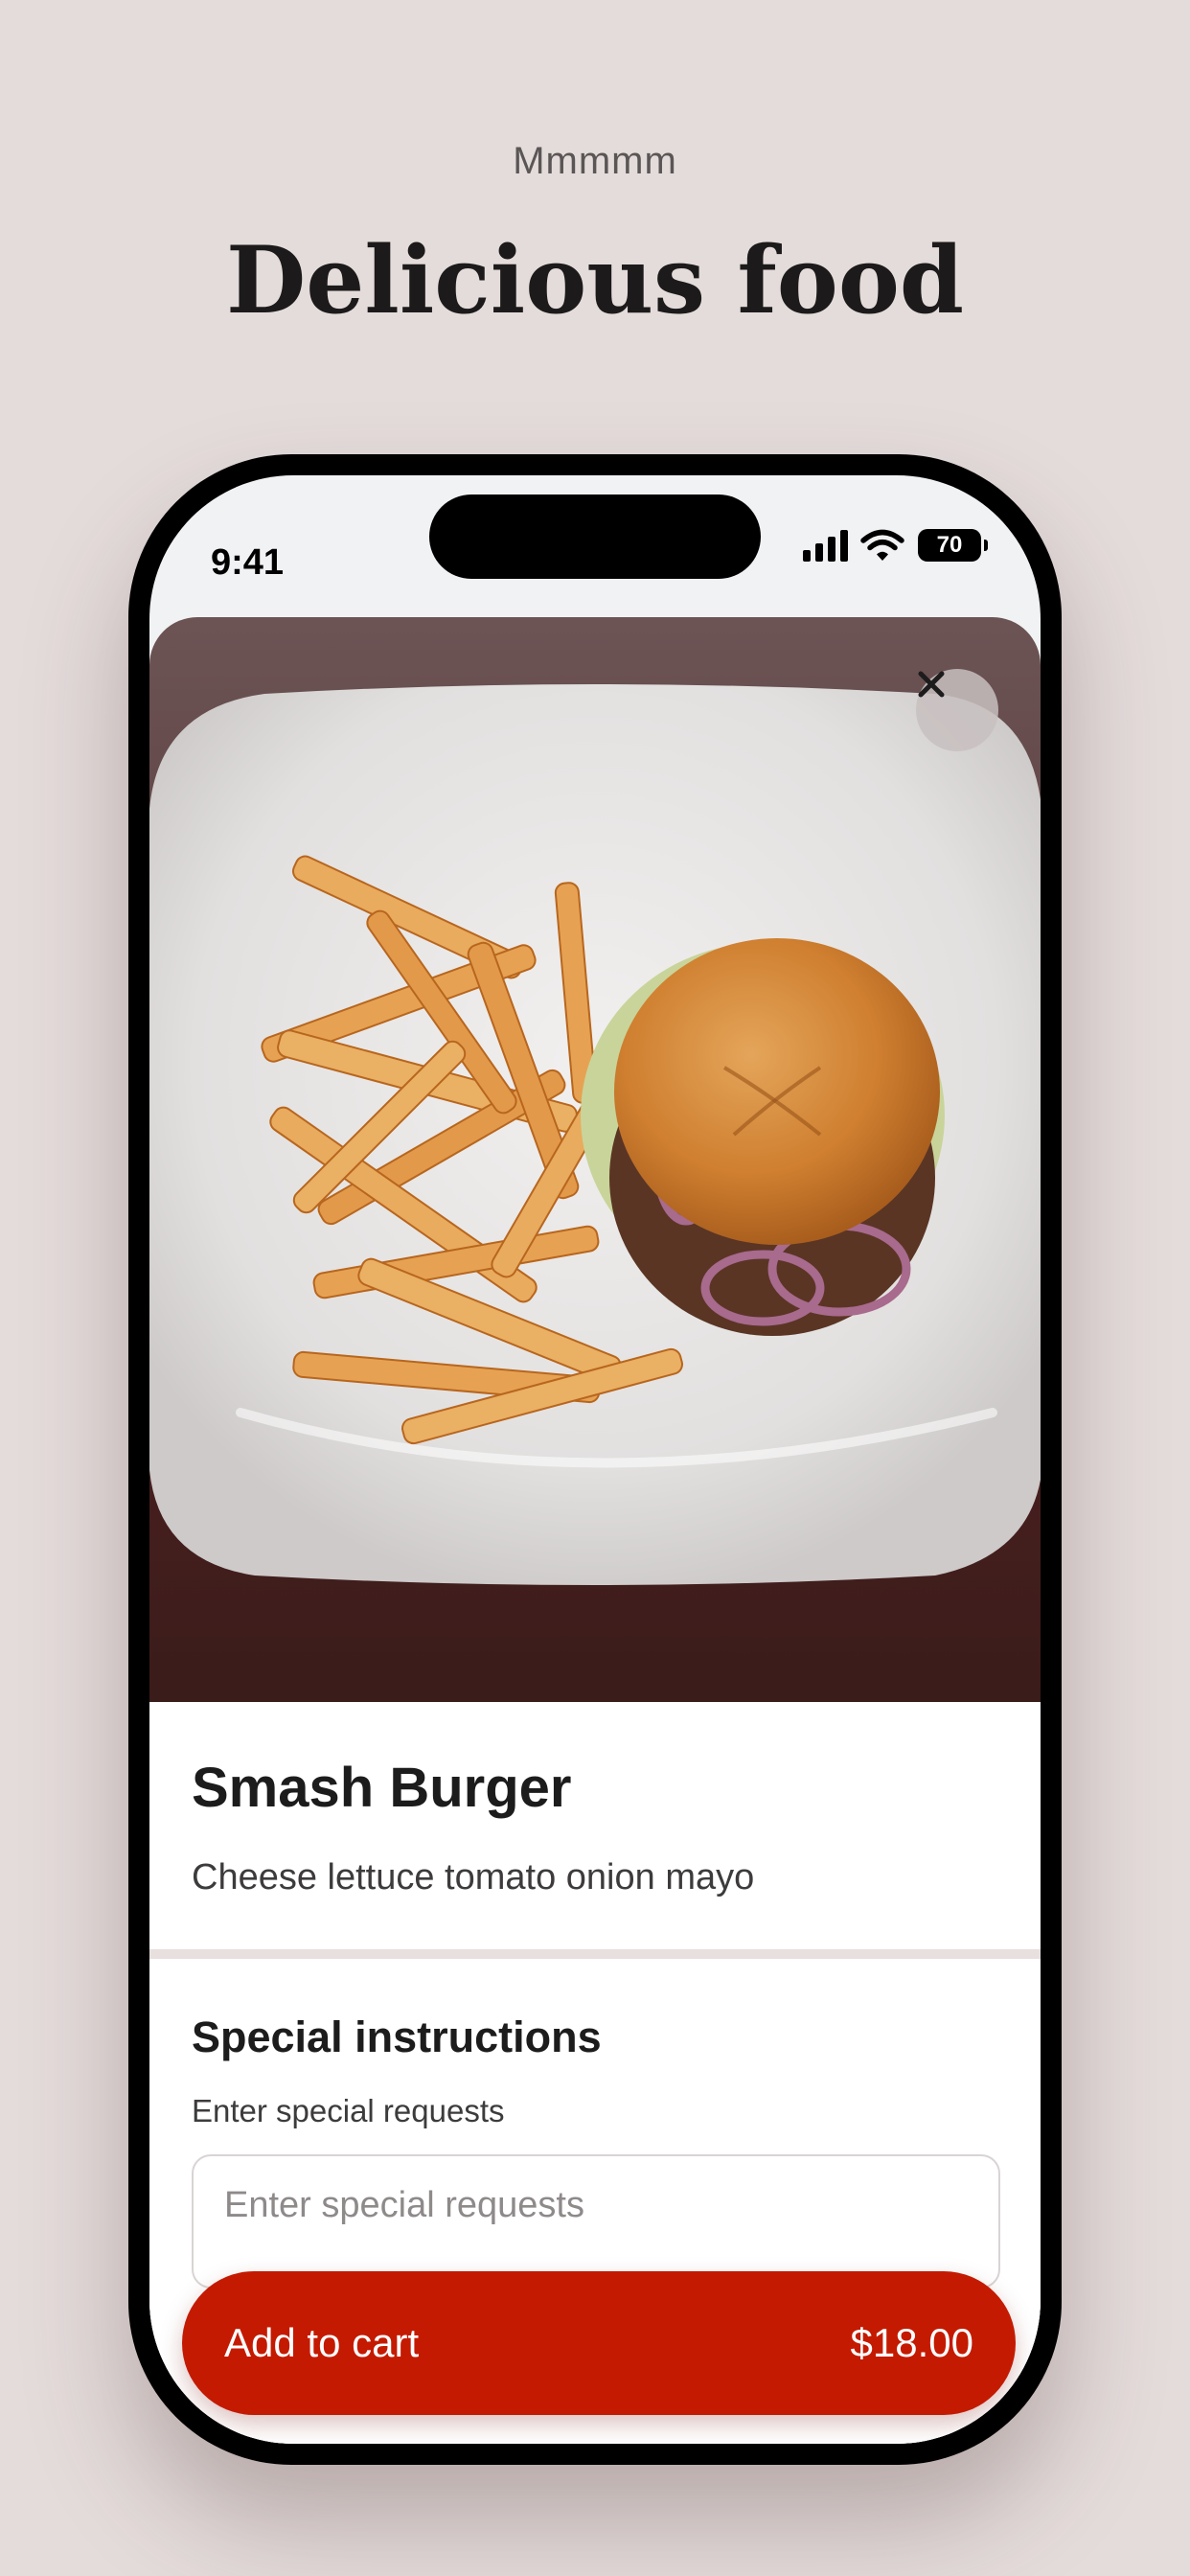 The height and width of the screenshot is (2576, 1190). I want to click on cellular-signal-icon, so click(826, 546).